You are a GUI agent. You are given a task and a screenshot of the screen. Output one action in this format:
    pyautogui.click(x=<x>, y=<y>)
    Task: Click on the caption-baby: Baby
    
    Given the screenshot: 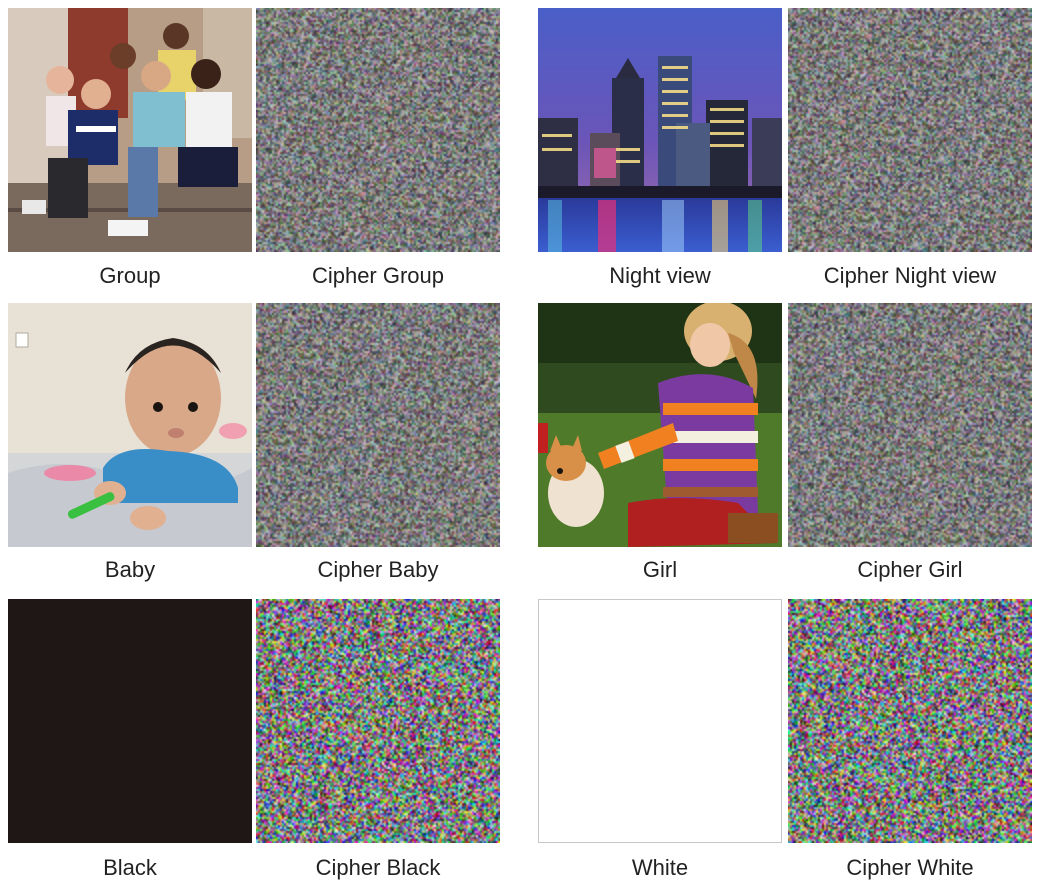 What is the action you would take?
    pyautogui.click(x=130, y=569)
    